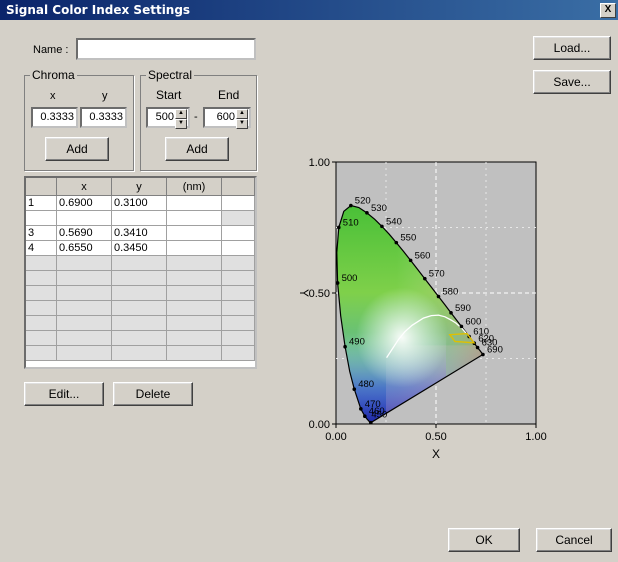 This screenshot has height=562, width=618. Describe the element at coordinates (41, 218) in the screenshot. I see `row-index: 2` at that location.